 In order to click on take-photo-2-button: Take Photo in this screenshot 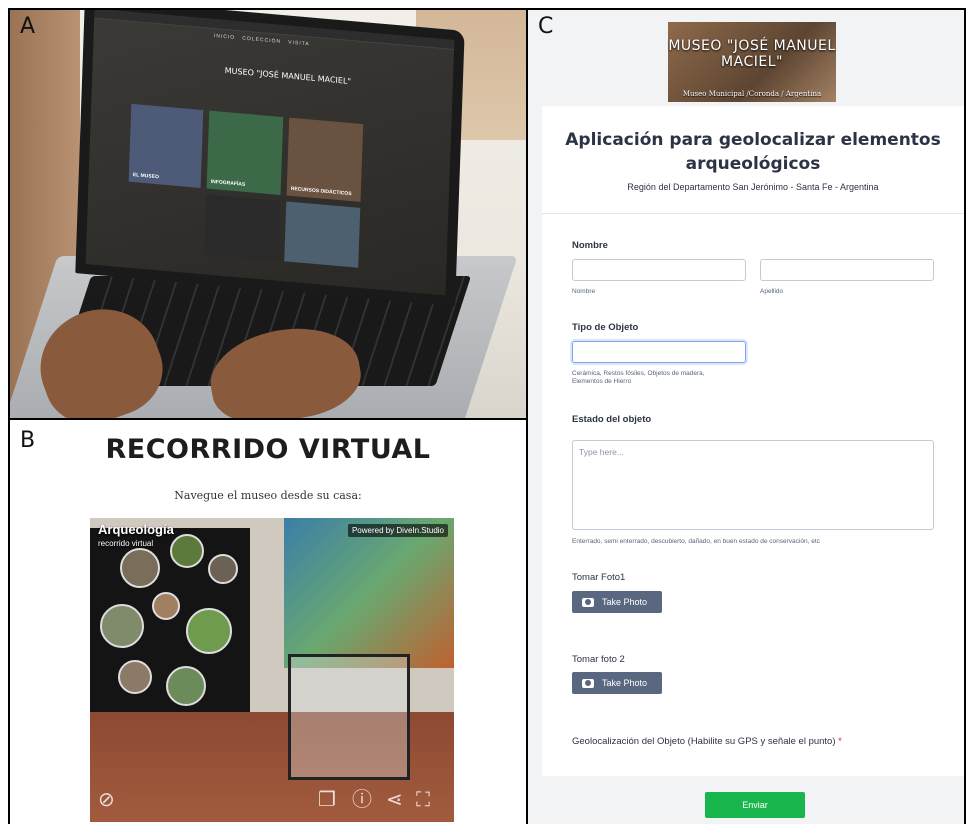, I will do `click(617, 683)`.